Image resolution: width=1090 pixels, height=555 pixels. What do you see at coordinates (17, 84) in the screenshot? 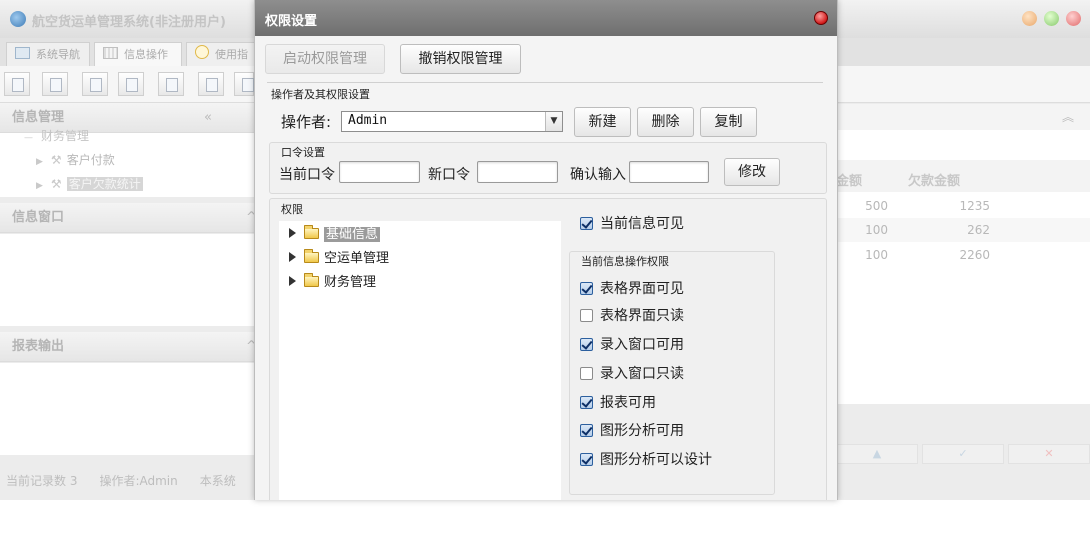
I see `toolbar-search-button` at bounding box center [17, 84].